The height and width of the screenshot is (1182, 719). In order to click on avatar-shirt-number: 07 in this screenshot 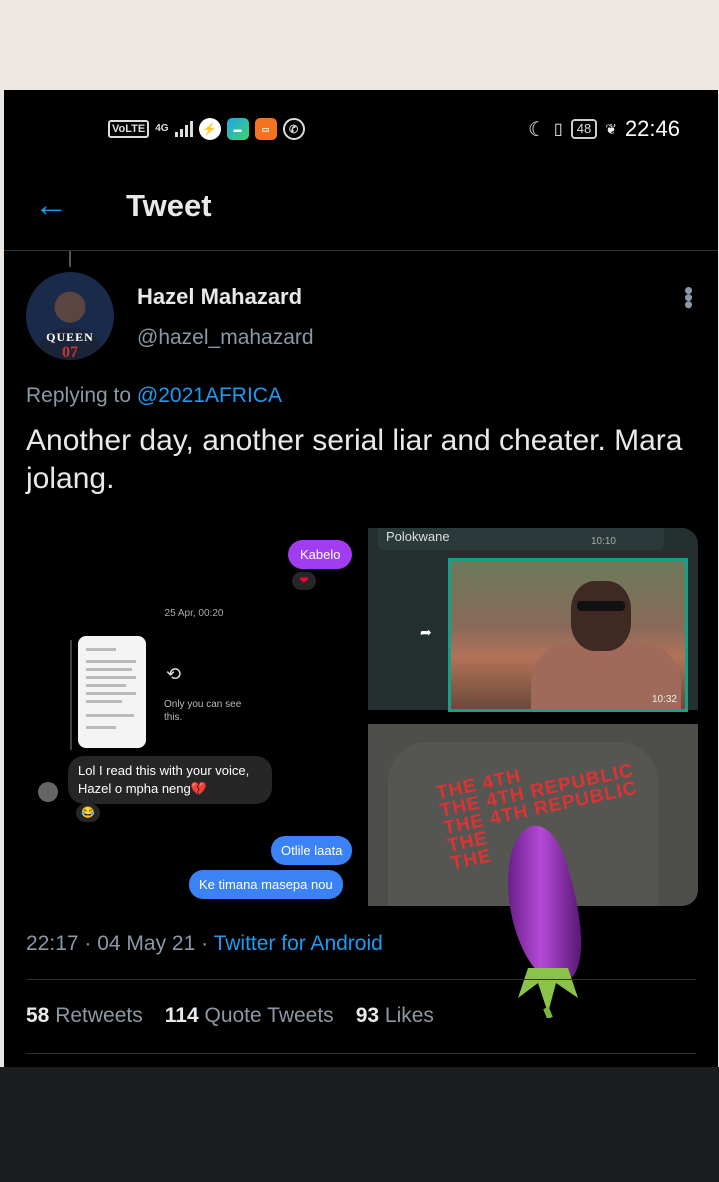, I will do `click(70, 352)`.